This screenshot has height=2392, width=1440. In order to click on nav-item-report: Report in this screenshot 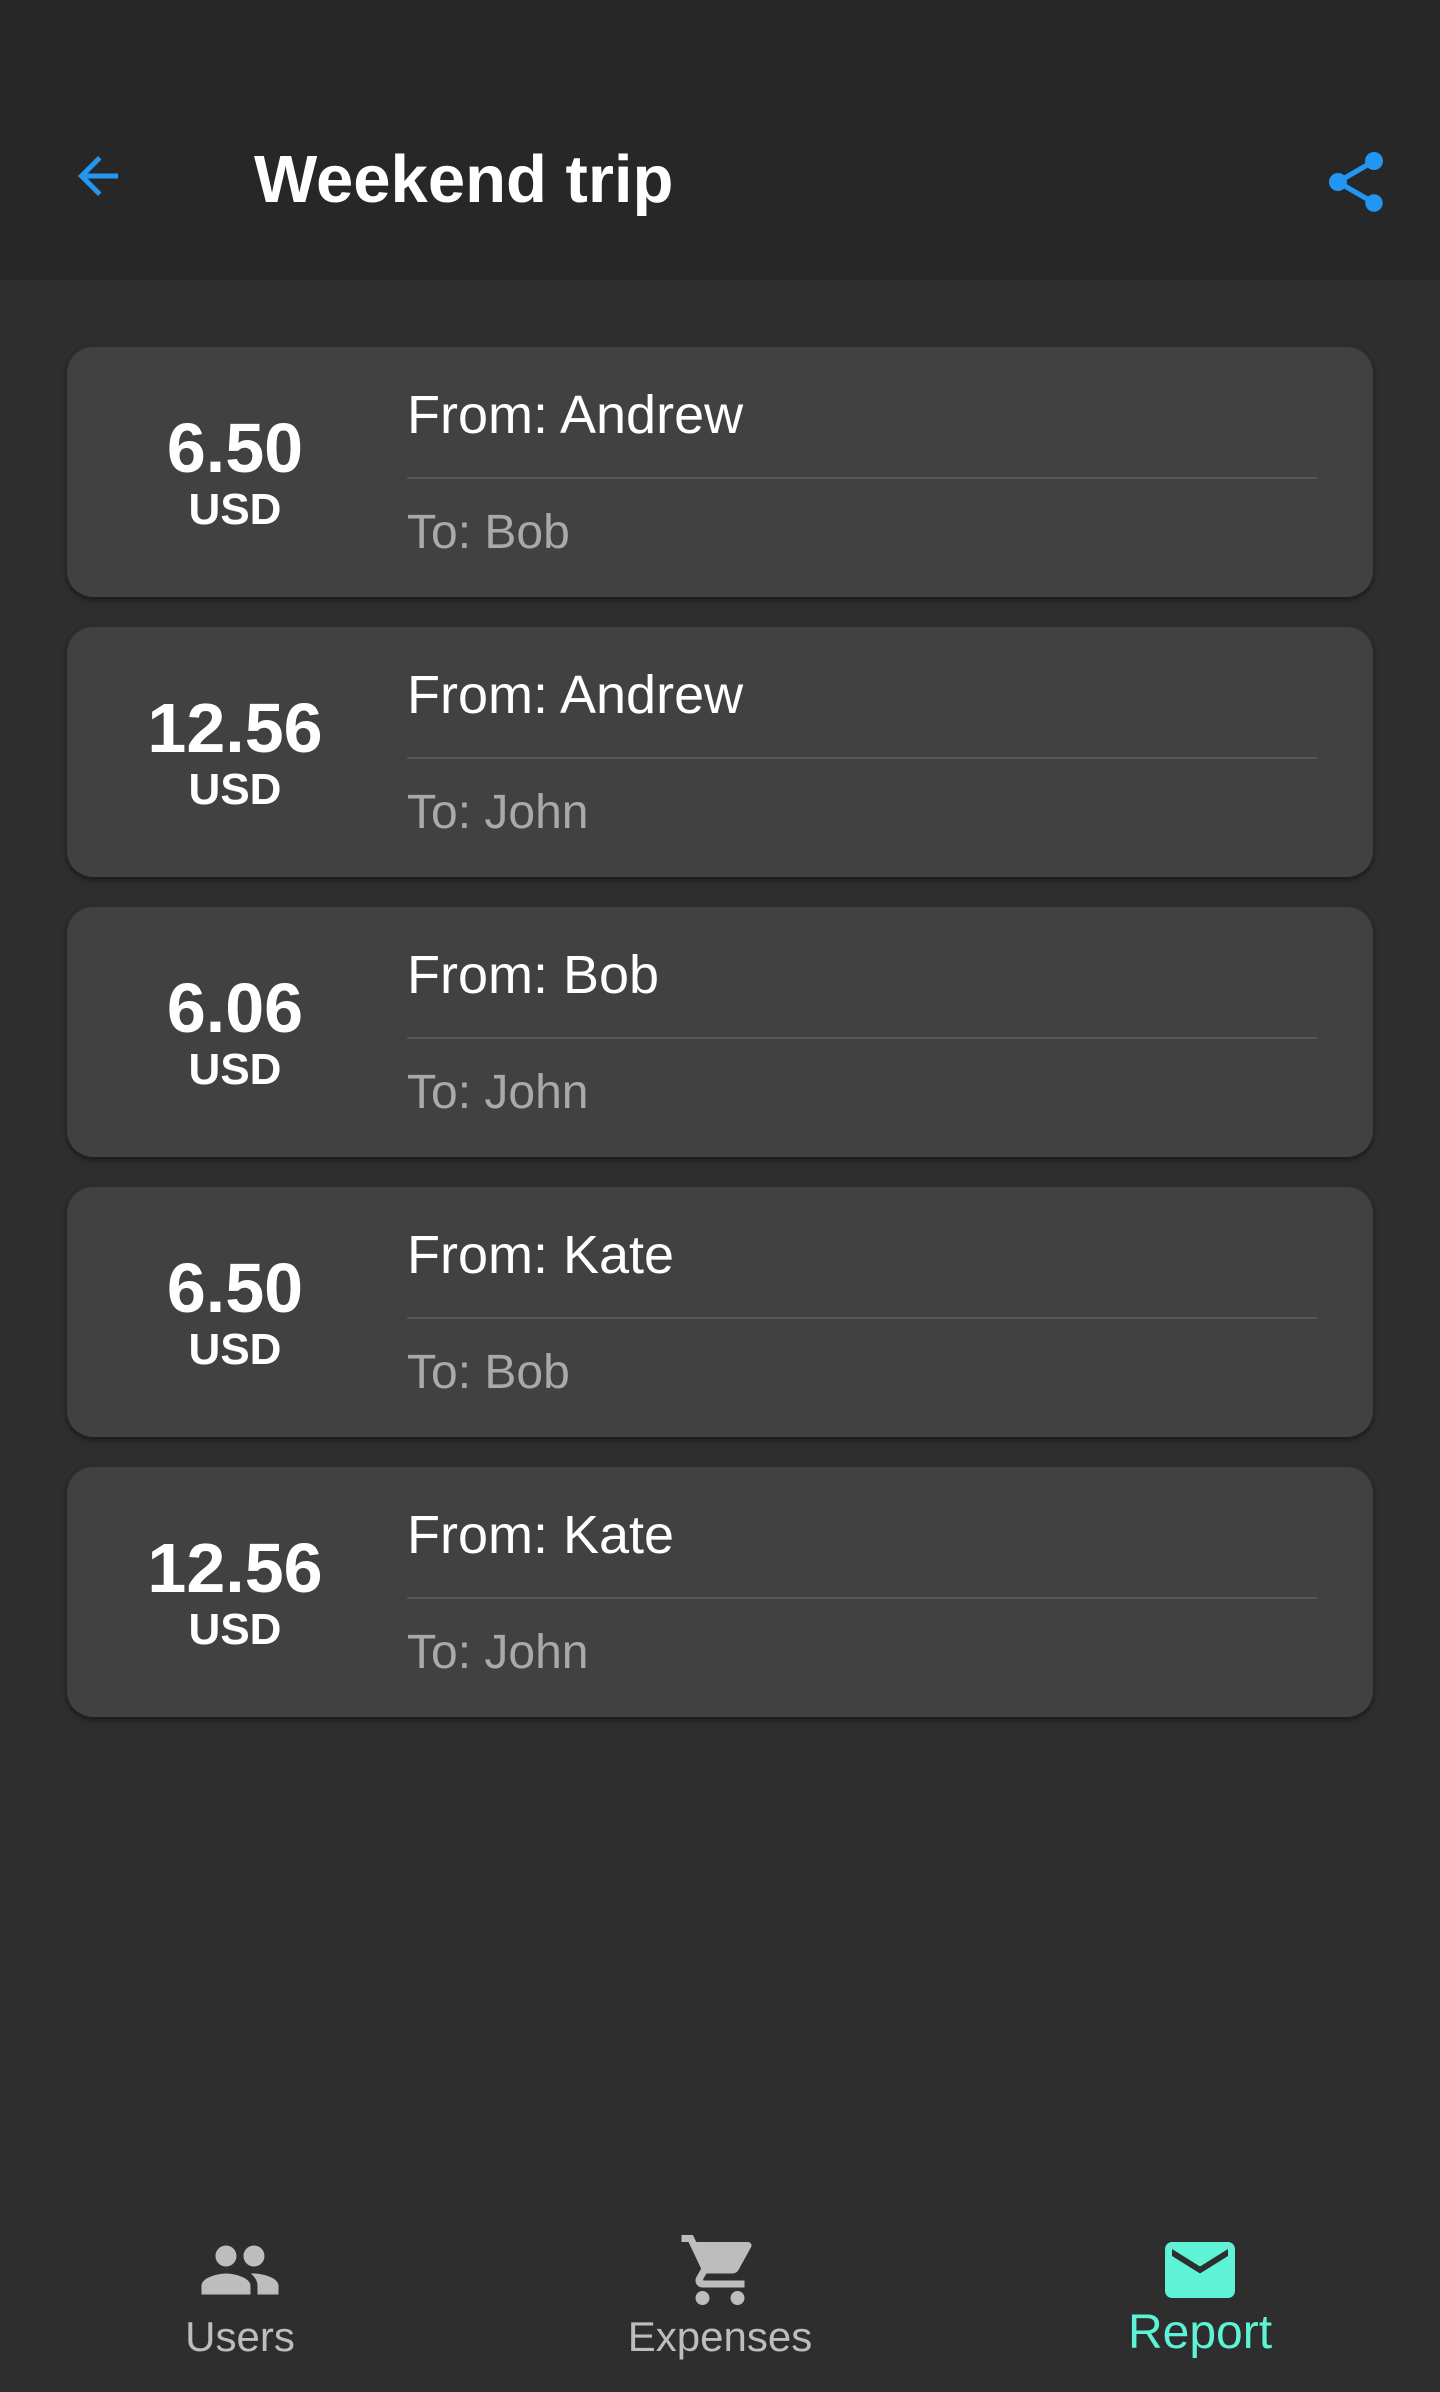, I will do `click(1200, 2295)`.